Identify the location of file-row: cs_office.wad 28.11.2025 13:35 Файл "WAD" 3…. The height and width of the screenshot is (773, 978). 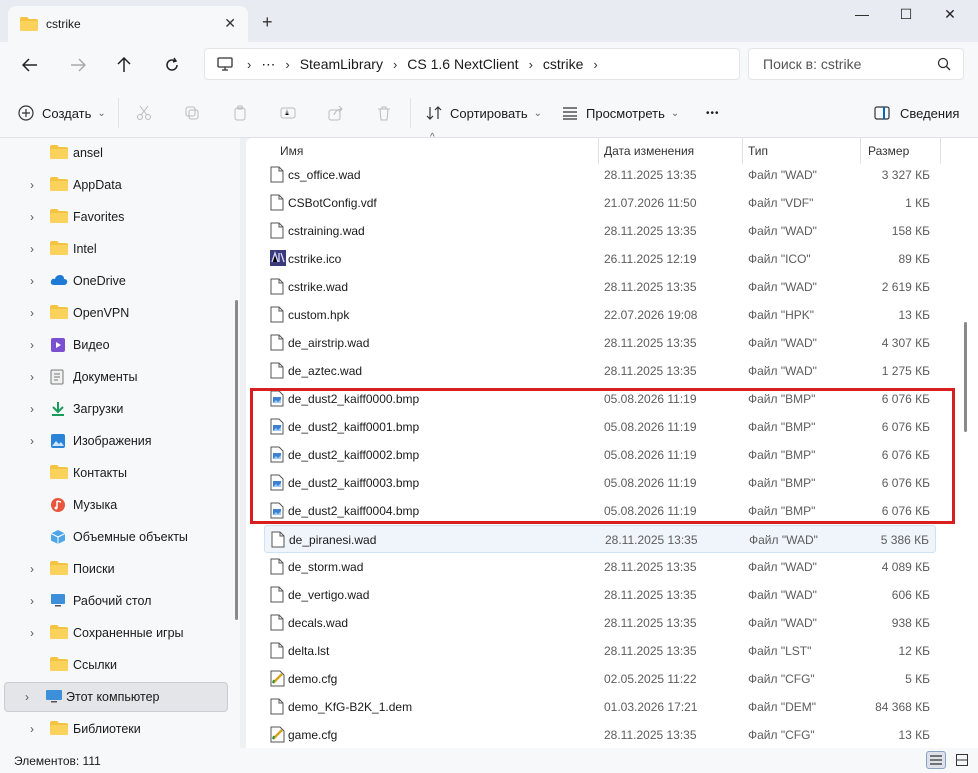
(600, 175).